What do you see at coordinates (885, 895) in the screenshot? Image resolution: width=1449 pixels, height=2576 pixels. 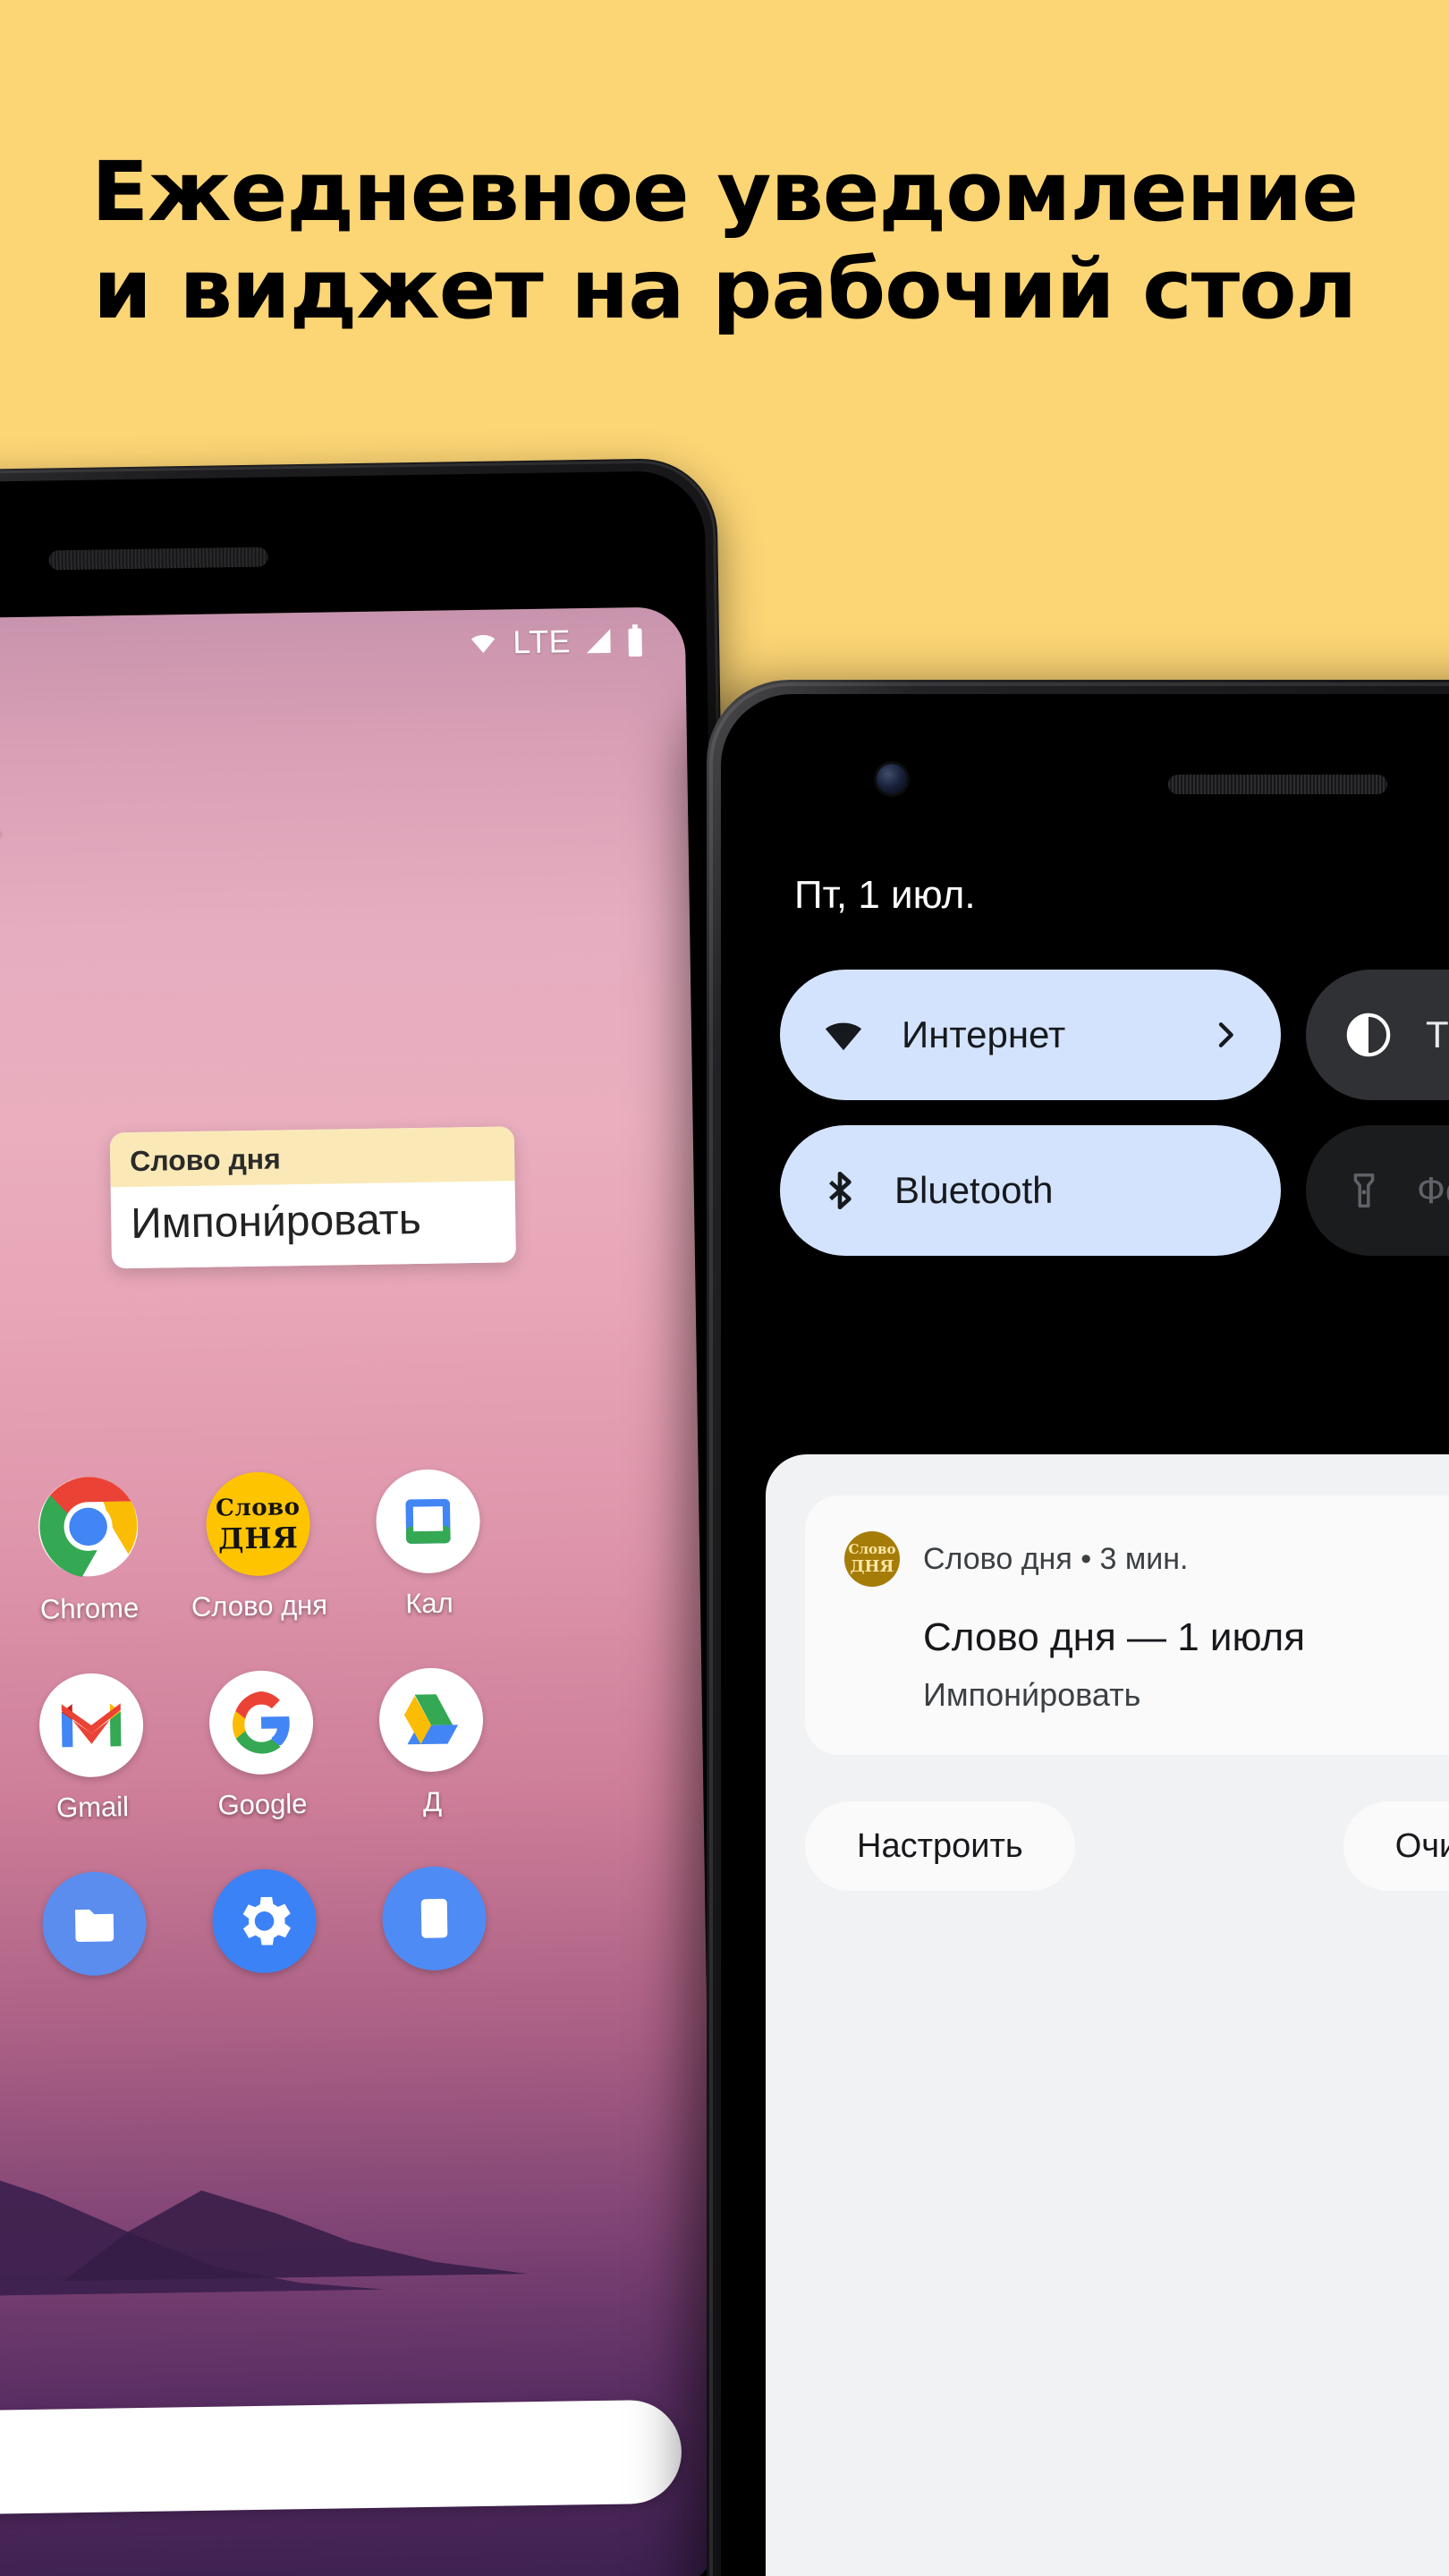 I see `quick-settings-date: Пт, 1 июл.` at bounding box center [885, 895].